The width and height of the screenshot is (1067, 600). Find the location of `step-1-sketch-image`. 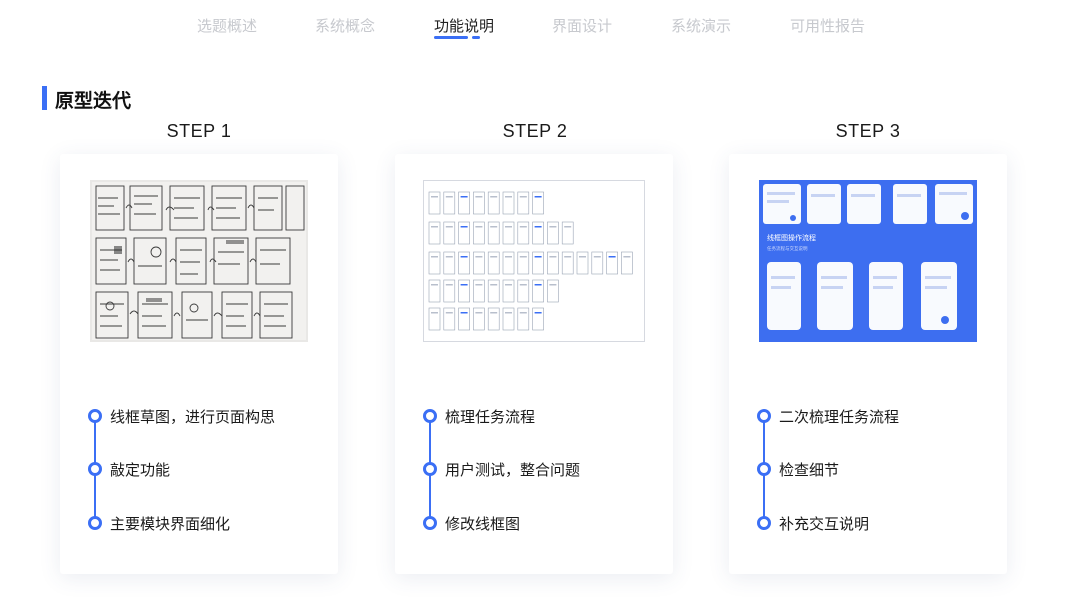

step-1-sketch-image is located at coordinates (199, 261).